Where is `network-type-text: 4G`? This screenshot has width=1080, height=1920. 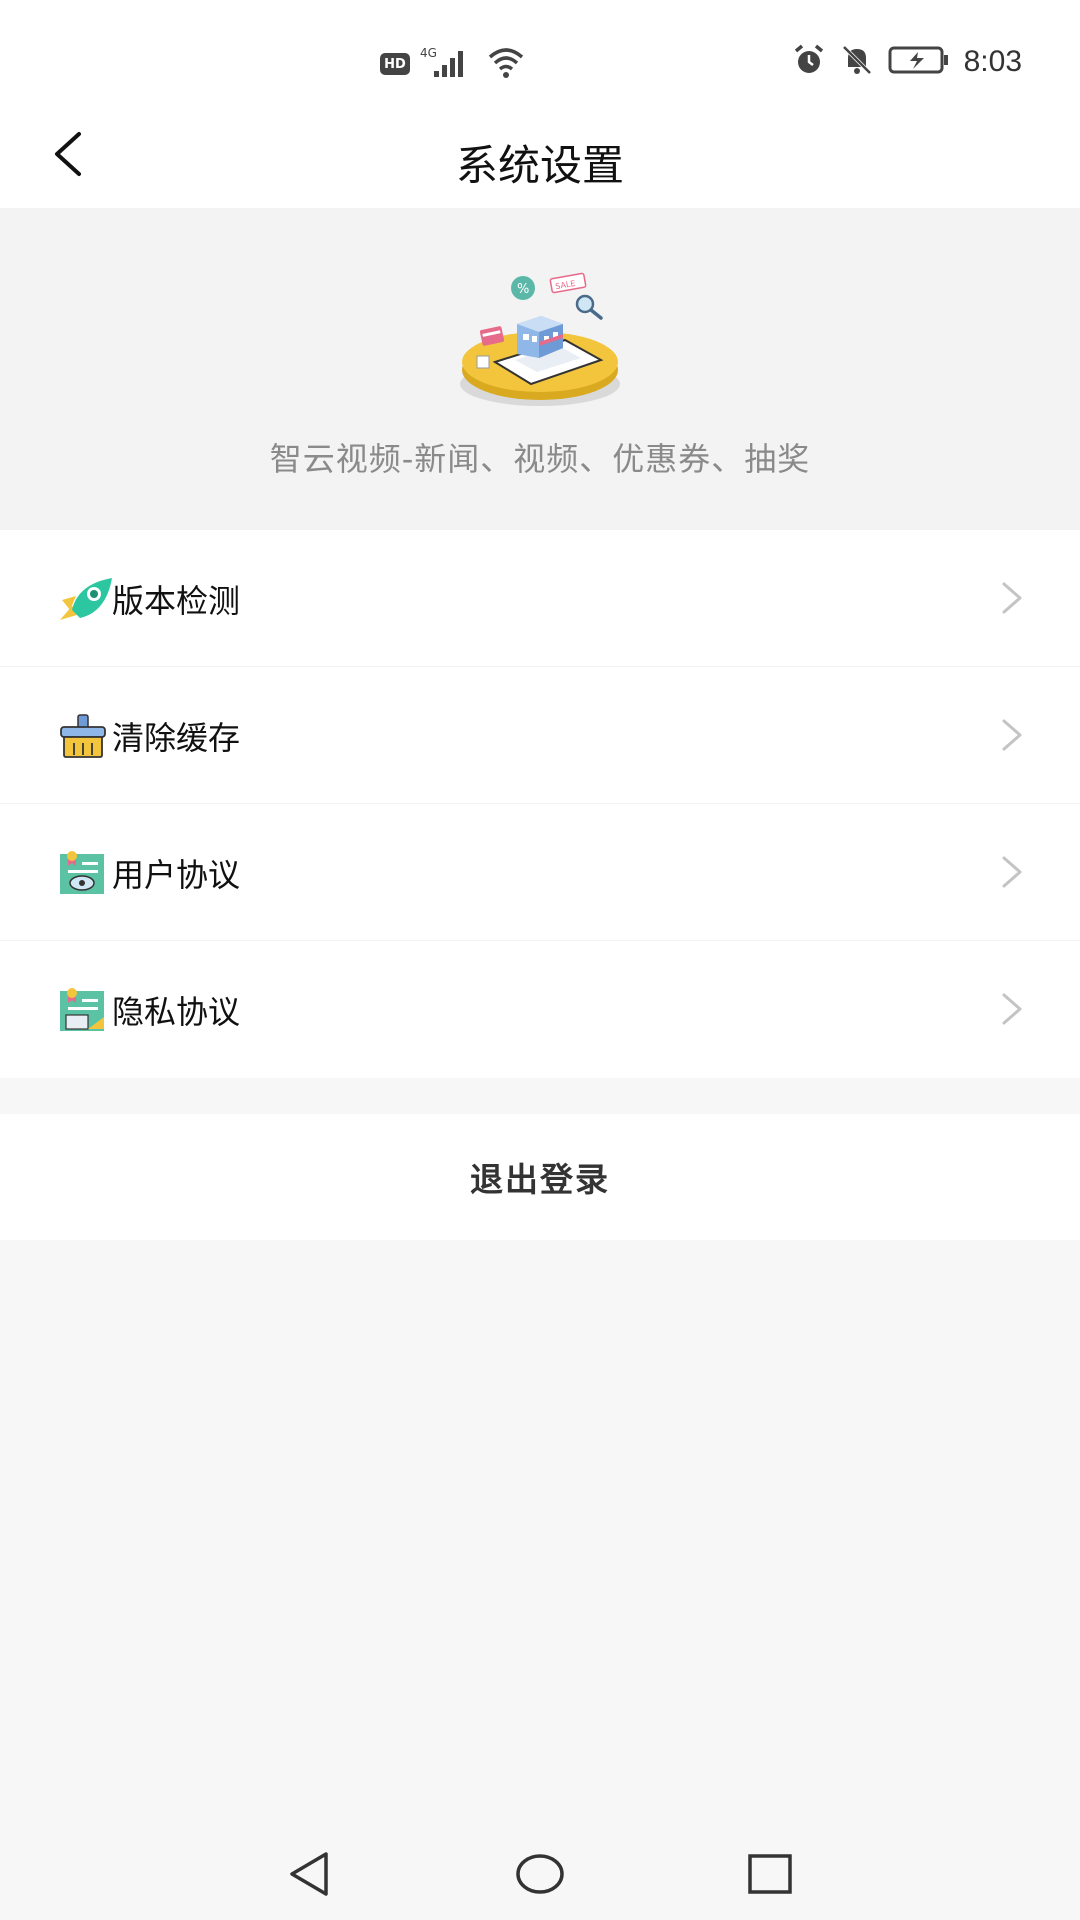
network-type-text: 4G is located at coordinates (428, 53).